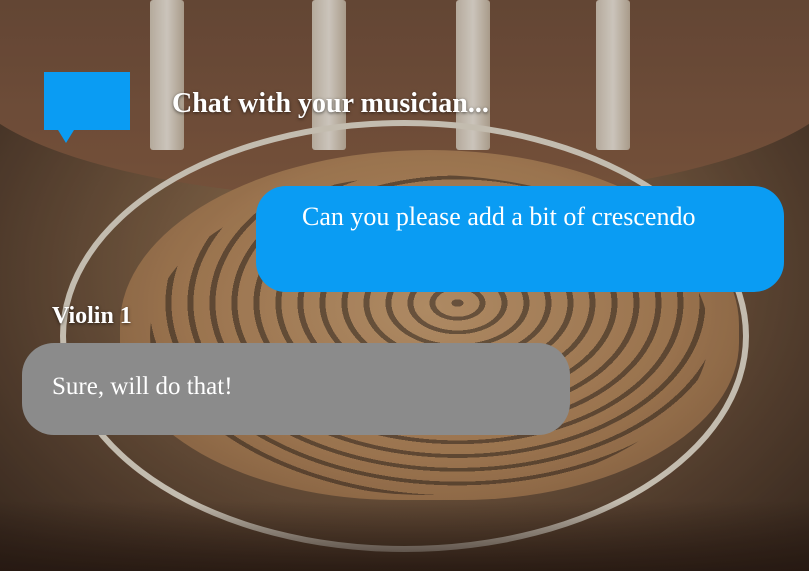  What do you see at coordinates (87, 107) in the screenshot?
I see `chat-bubble-icon` at bounding box center [87, 107].